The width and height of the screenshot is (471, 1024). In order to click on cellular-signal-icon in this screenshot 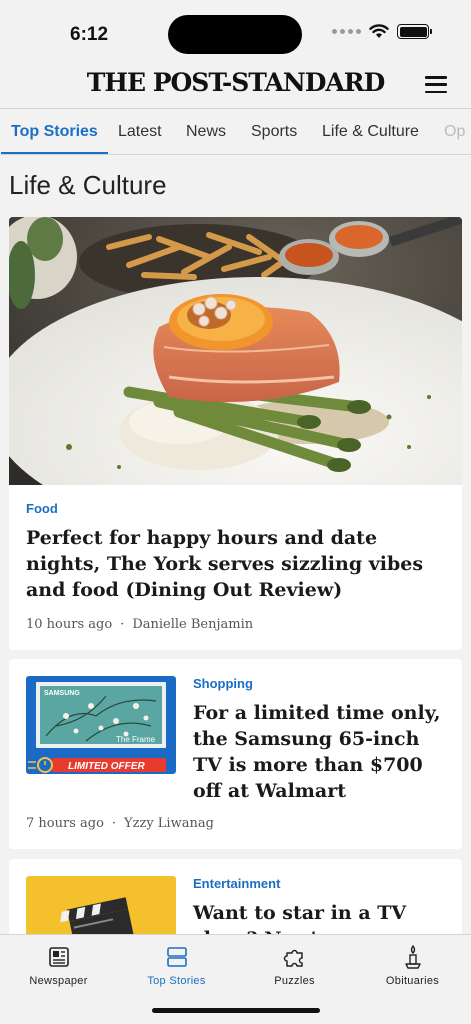, I will do `click(346, 31)`.